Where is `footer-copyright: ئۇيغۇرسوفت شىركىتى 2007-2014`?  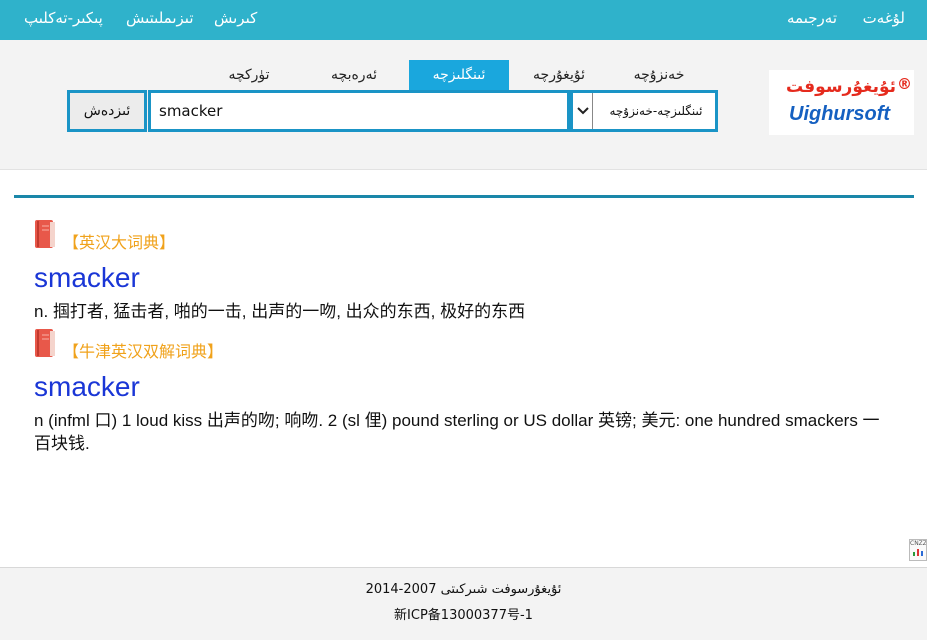 footer-copyright: ئۇيغۇرسوفت شىركىتى 2007-2014 is located at coordinates (463, 589).